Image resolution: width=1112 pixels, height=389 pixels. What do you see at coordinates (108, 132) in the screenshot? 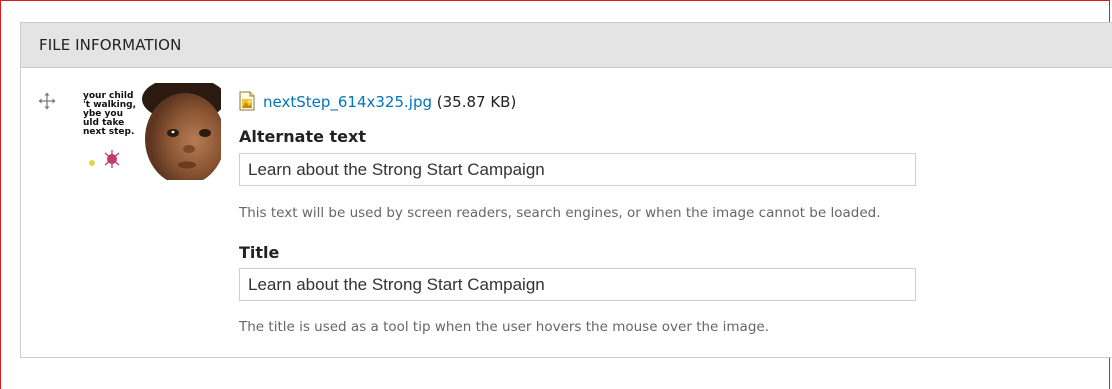
I see `thumbnail-text-line: next step.` at bounding box center [108, 132].